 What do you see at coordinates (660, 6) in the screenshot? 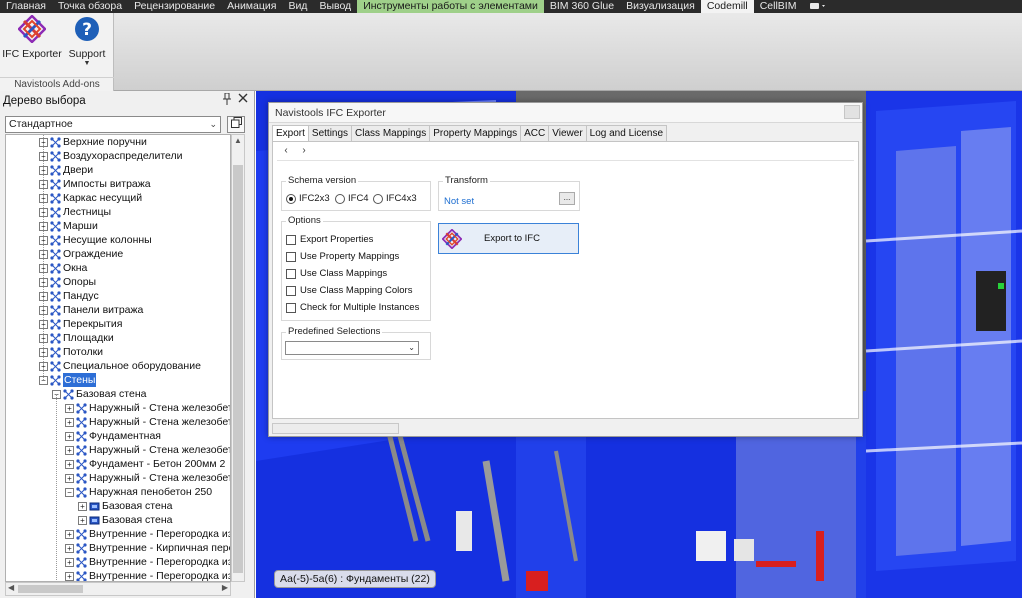
I see `tab-visualization: Визуализация` at bounding box center [660, 6].